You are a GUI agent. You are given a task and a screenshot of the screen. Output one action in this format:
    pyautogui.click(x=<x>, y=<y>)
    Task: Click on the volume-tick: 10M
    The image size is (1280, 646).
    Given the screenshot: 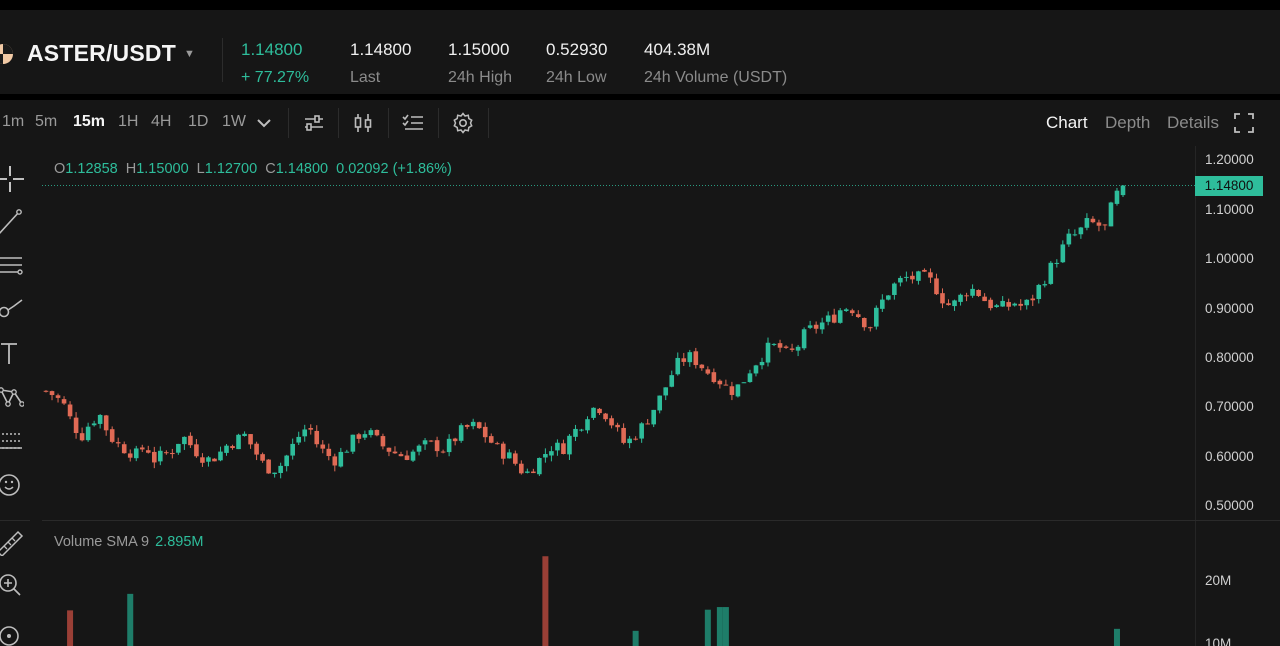 What is the action you would take?
    pyautogui.click(x=1218, y=641)
    